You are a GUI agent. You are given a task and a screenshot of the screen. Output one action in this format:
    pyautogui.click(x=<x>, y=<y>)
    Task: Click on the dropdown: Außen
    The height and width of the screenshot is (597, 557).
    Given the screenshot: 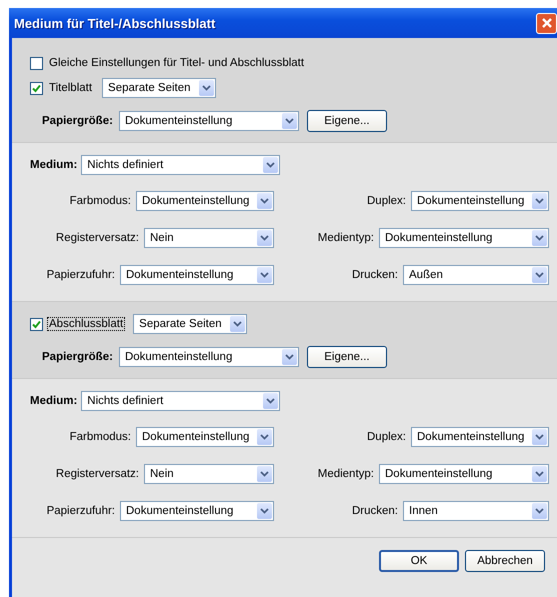 What is the action you would take?
    pyautogui.click(x=476, y=275)
    